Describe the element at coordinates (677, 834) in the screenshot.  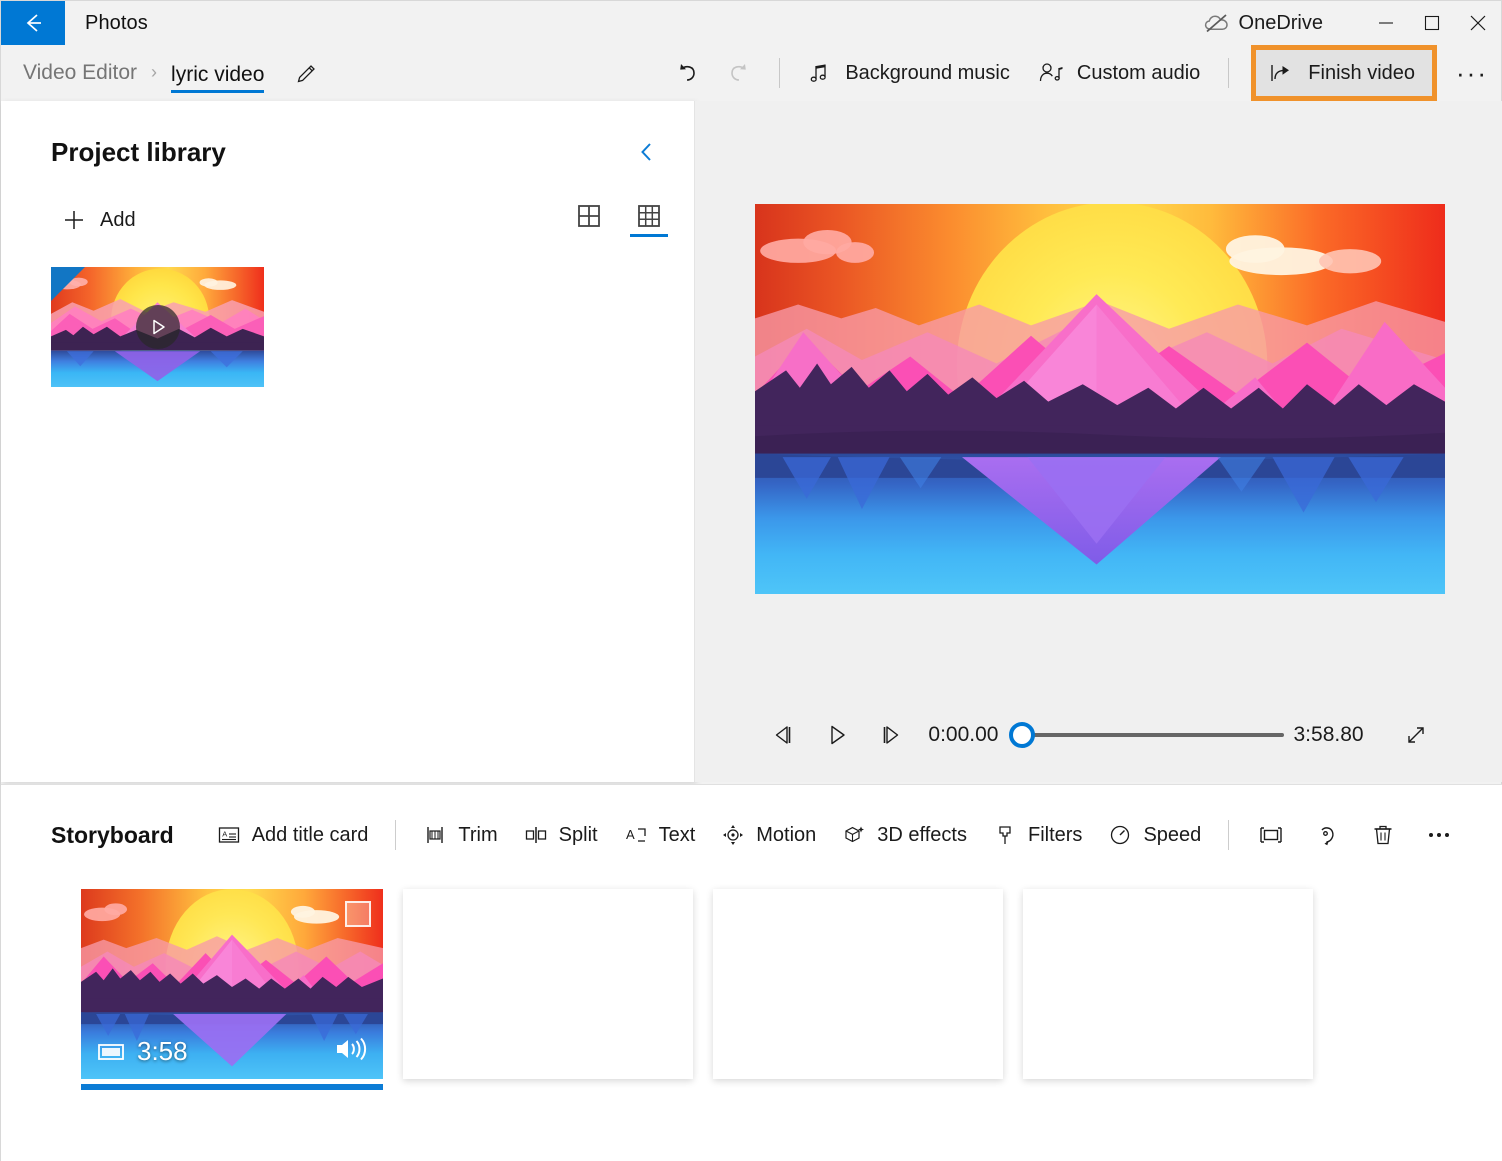
I see `text-label: Text` at that location.